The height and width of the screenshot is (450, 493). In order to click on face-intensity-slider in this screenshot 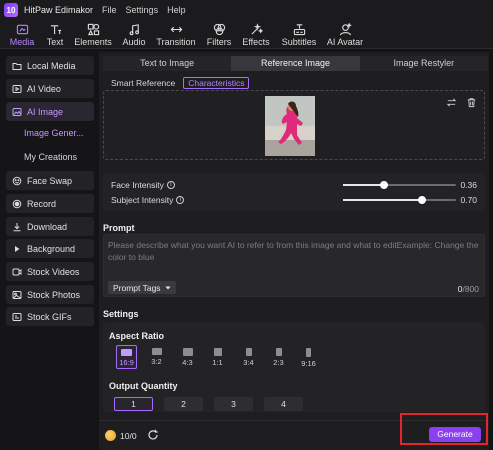, I will do `click(399, 185)`.